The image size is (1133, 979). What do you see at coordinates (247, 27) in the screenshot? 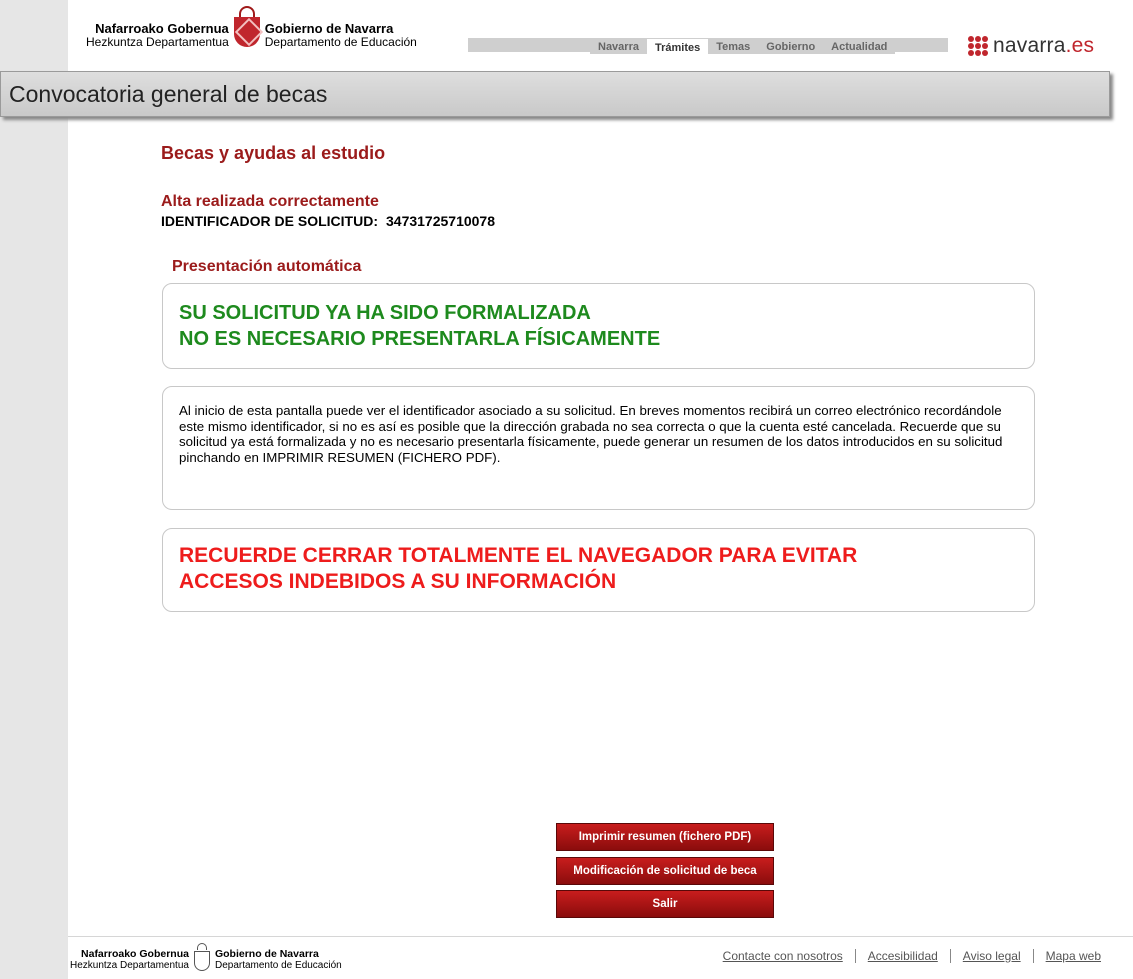
I see `navarra-crest-icon` at bounding box center [247, 27].